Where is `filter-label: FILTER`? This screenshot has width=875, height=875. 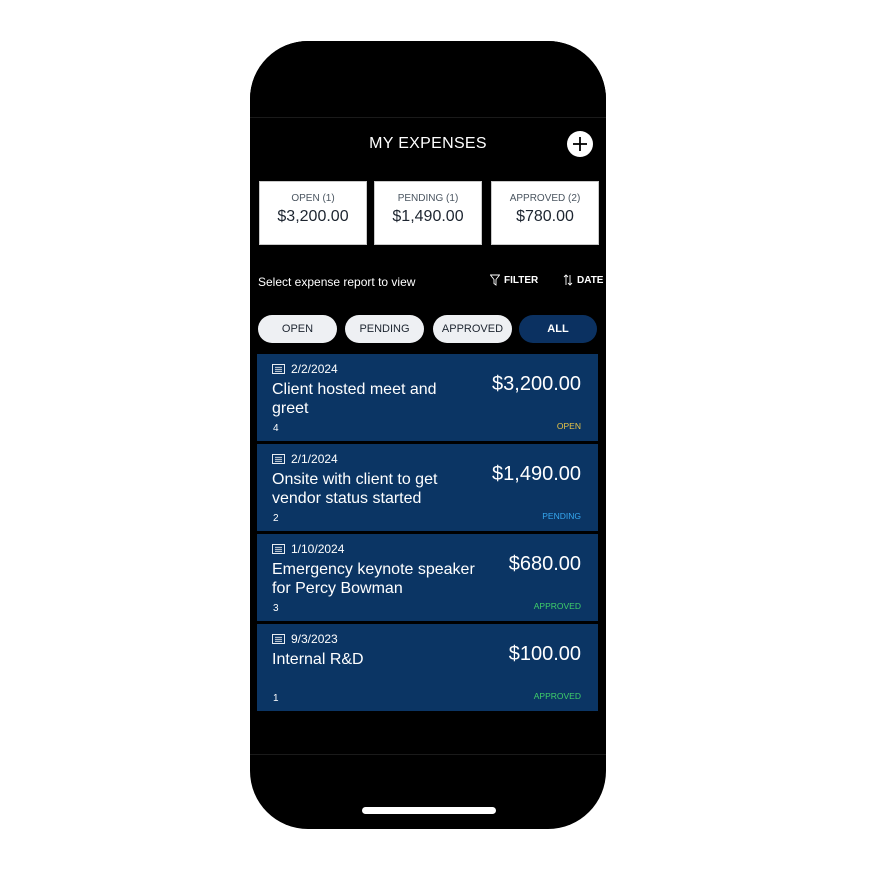
filter-label: FILTER is located at coordinates (521, 280).